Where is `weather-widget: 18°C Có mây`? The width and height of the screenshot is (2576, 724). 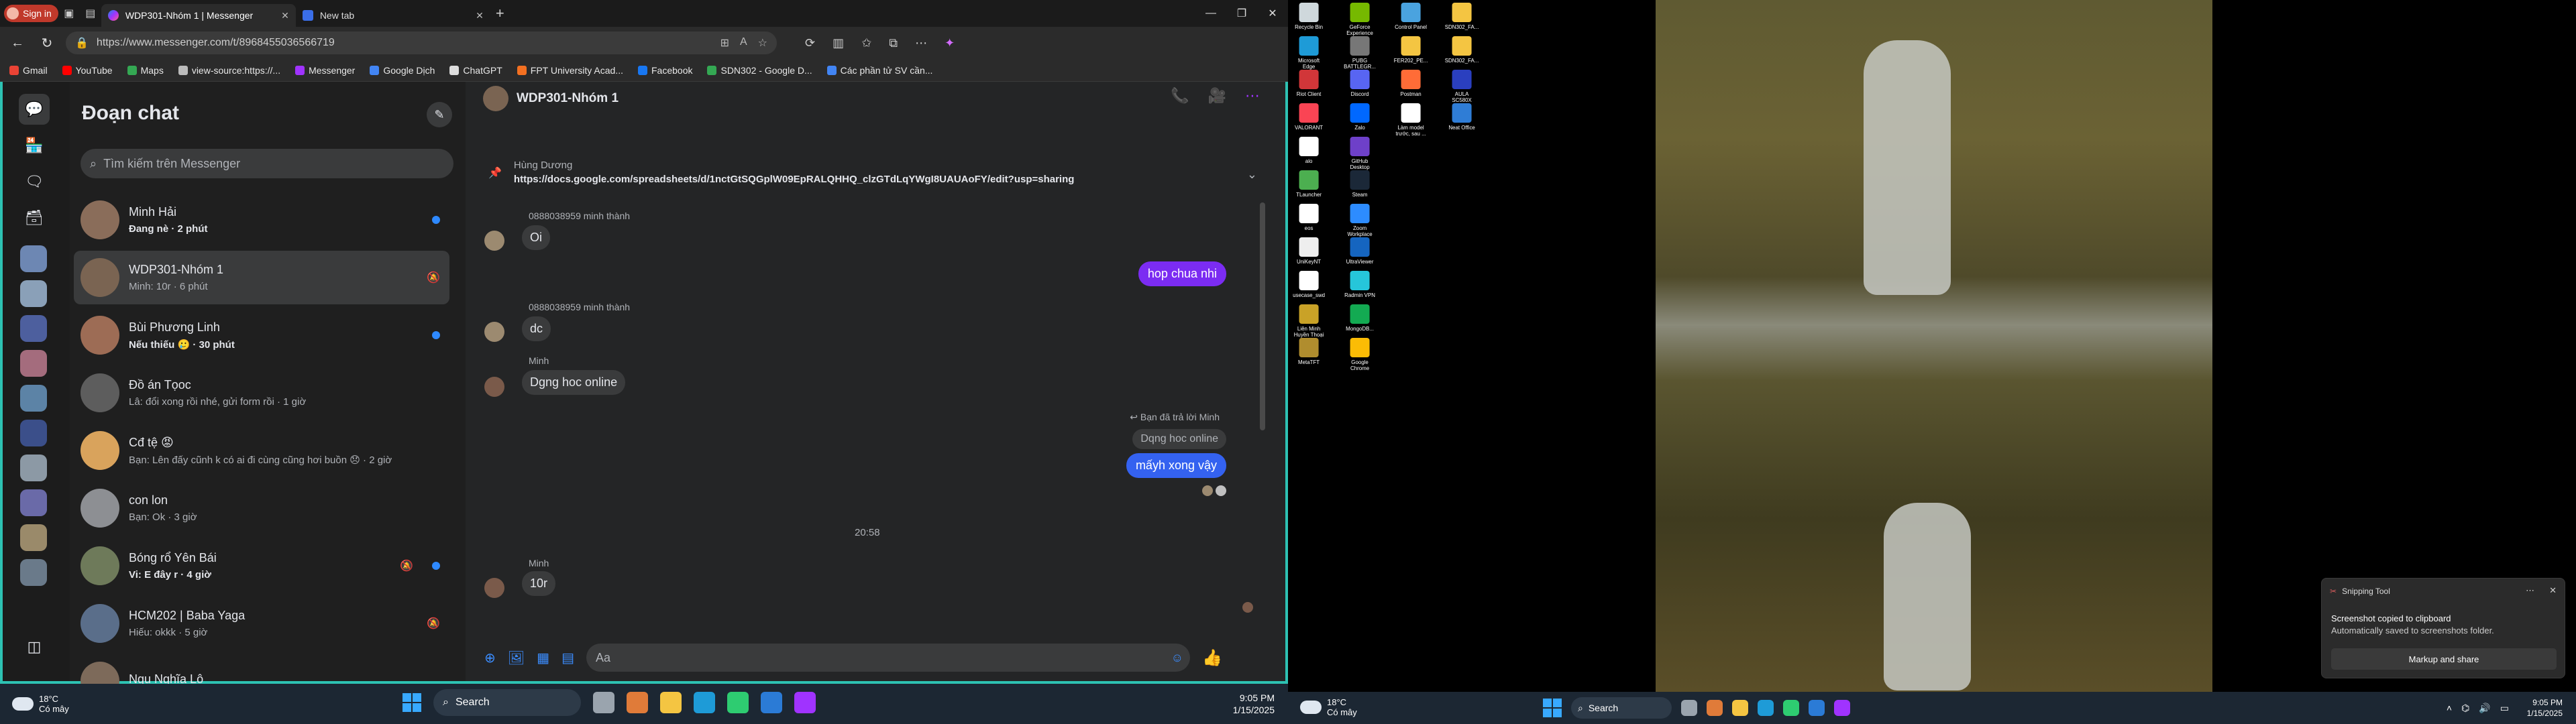
weather-widget: 18°C Có mây is located at coordinates (40, 704).